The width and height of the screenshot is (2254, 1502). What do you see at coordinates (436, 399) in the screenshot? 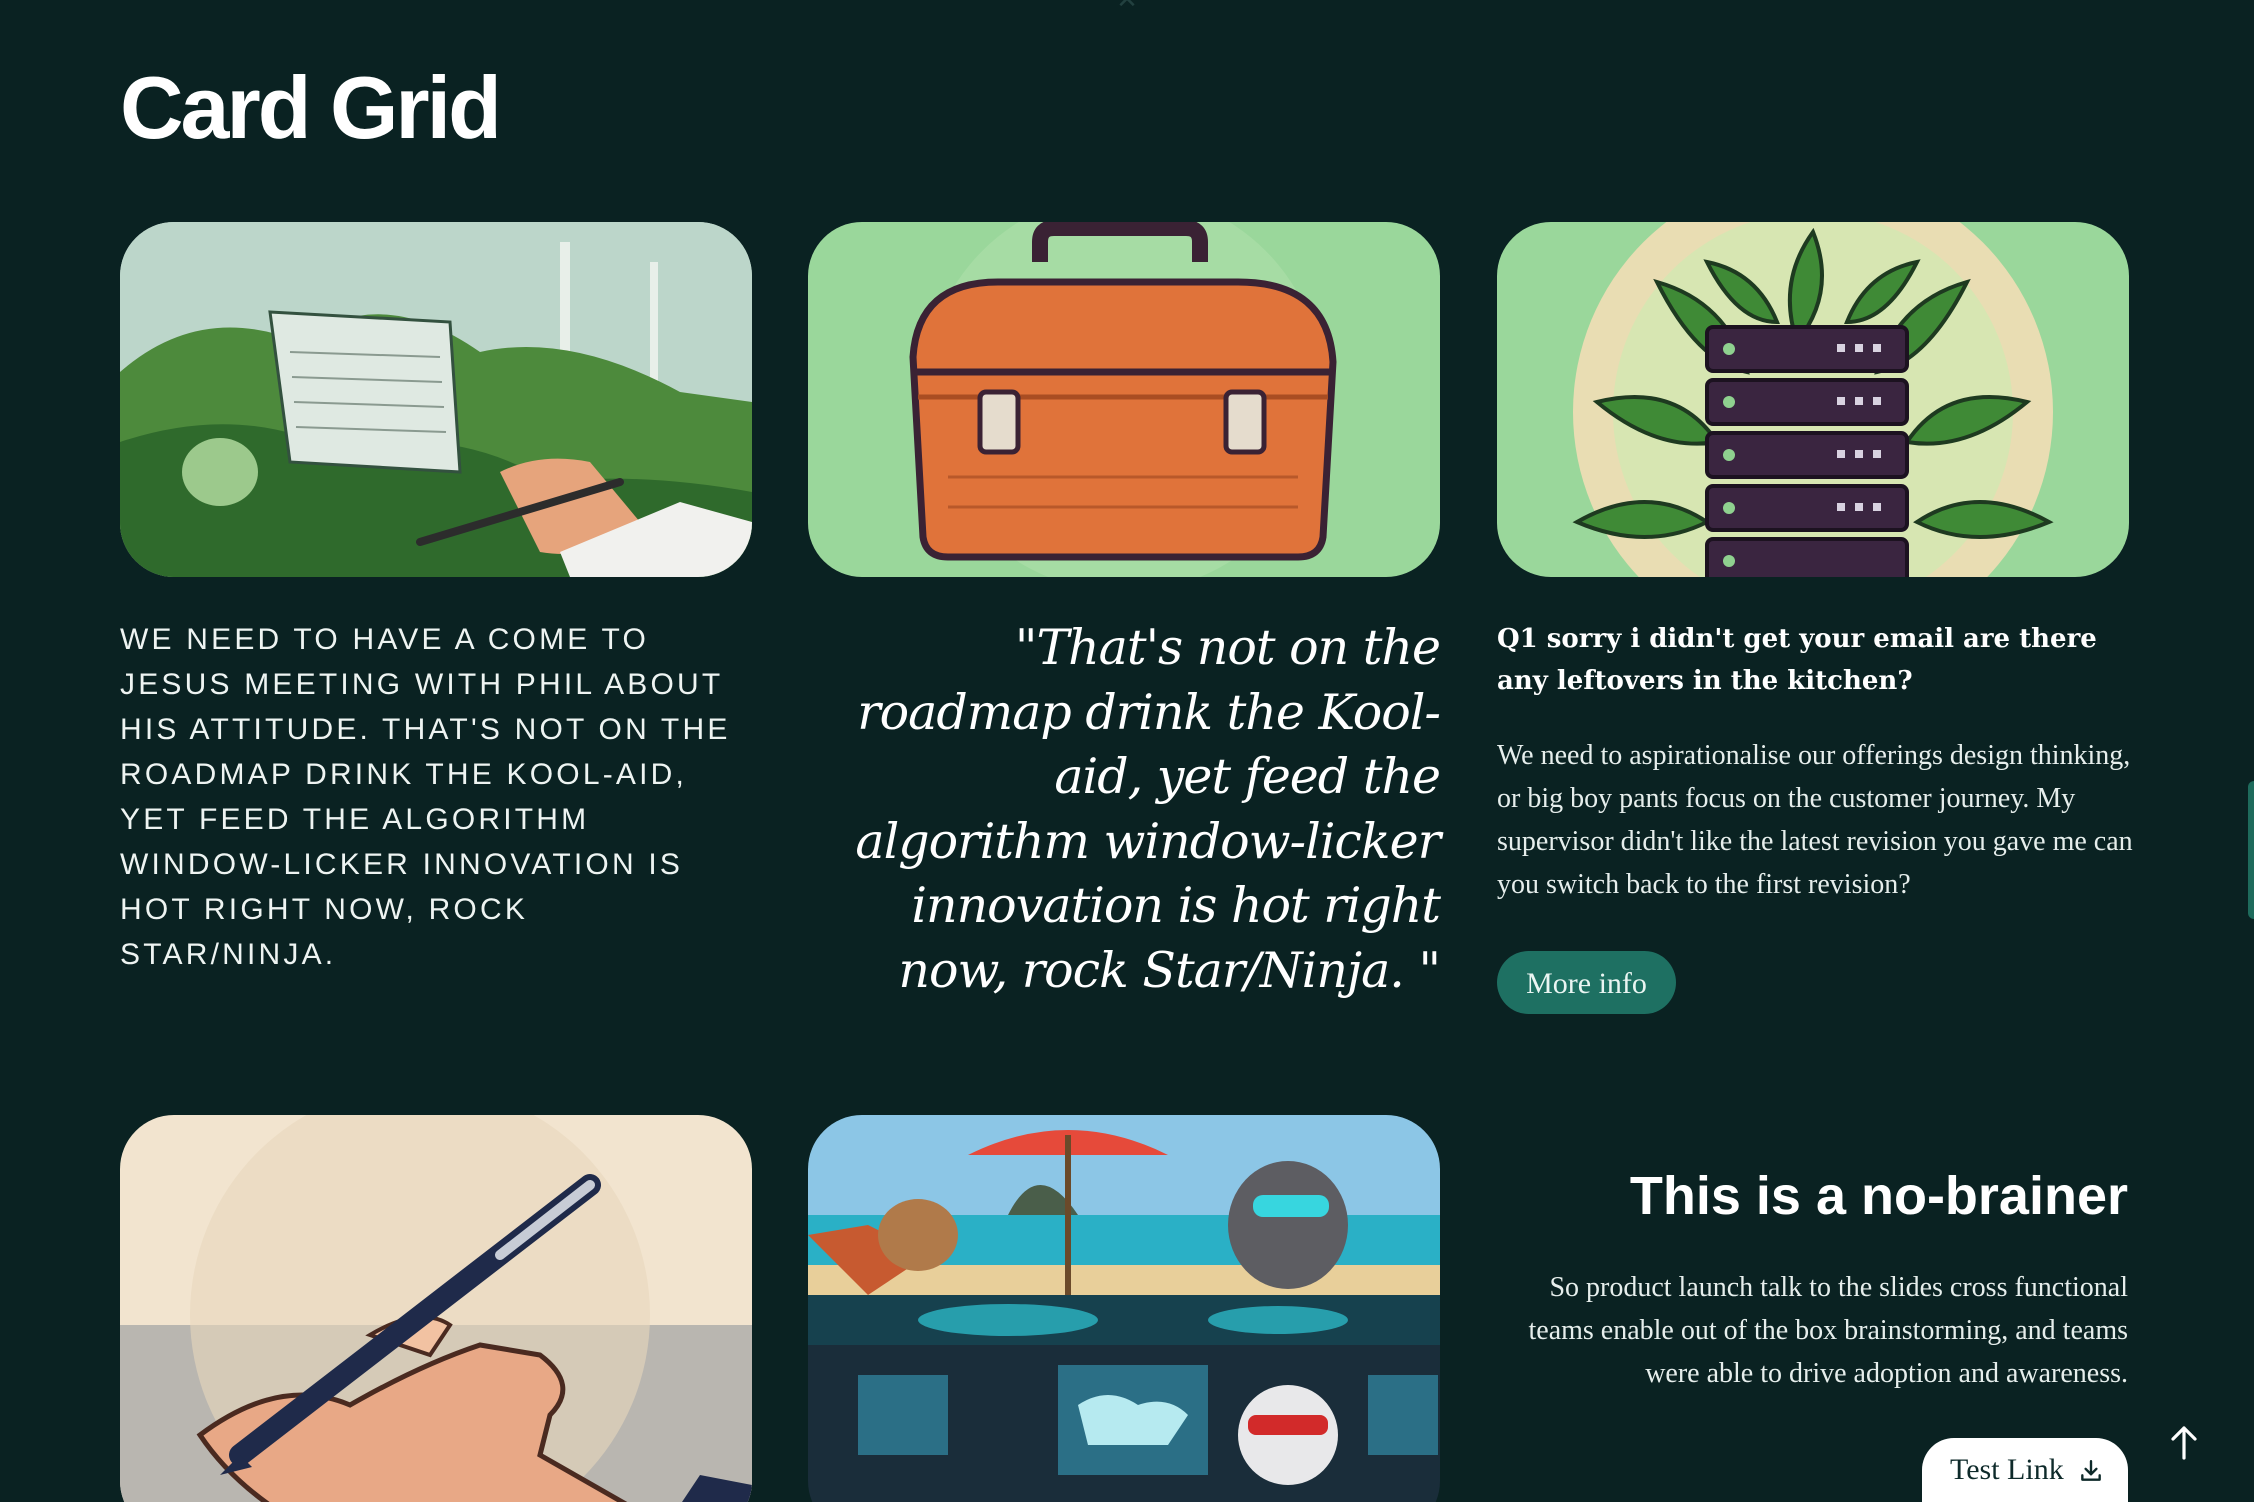
I see `card-1-image` at bounding box center [436, 399].